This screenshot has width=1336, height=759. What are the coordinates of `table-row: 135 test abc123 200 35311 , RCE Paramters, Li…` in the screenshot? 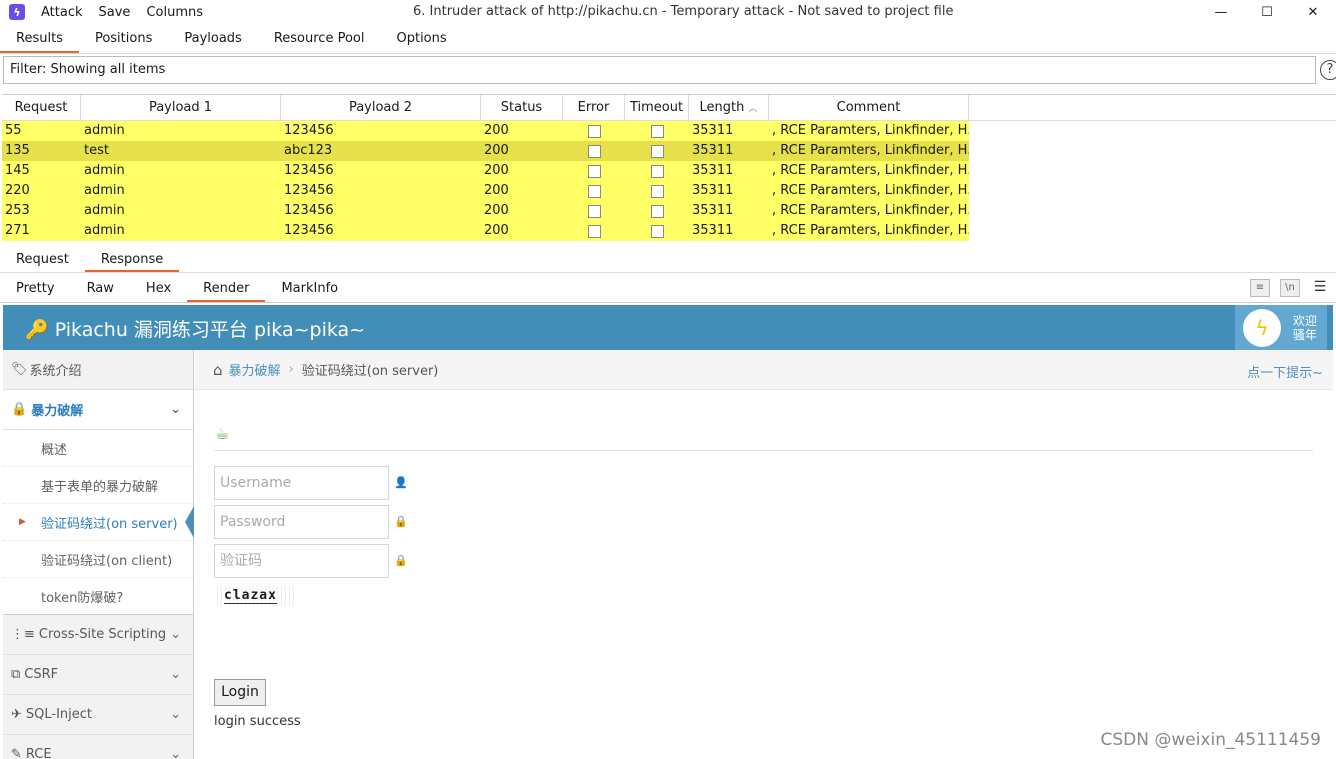 It's located at (485, 151).